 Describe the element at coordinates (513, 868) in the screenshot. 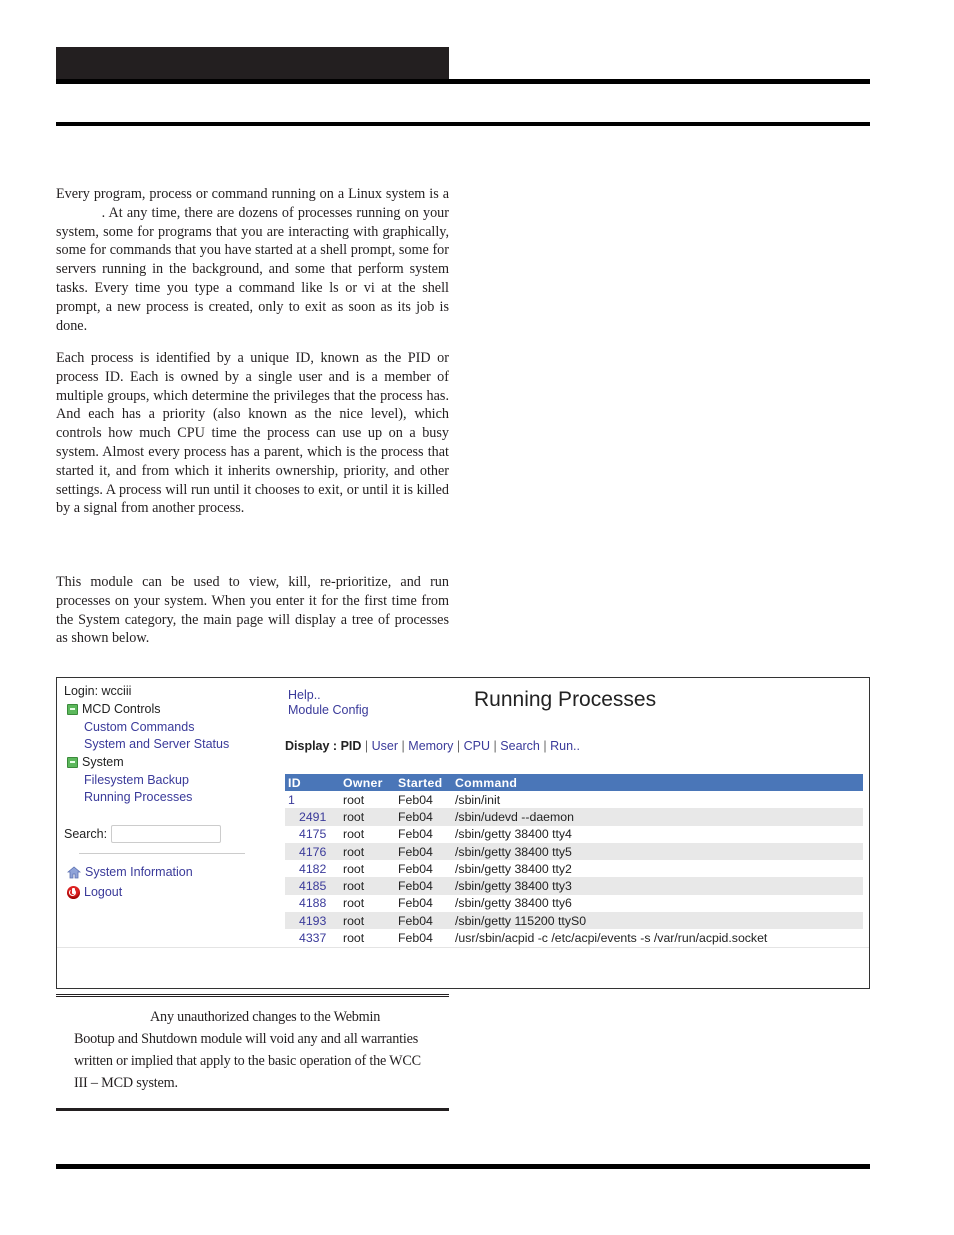

I see `command-cell: /sbin/getty 38400 tty2` at that location.